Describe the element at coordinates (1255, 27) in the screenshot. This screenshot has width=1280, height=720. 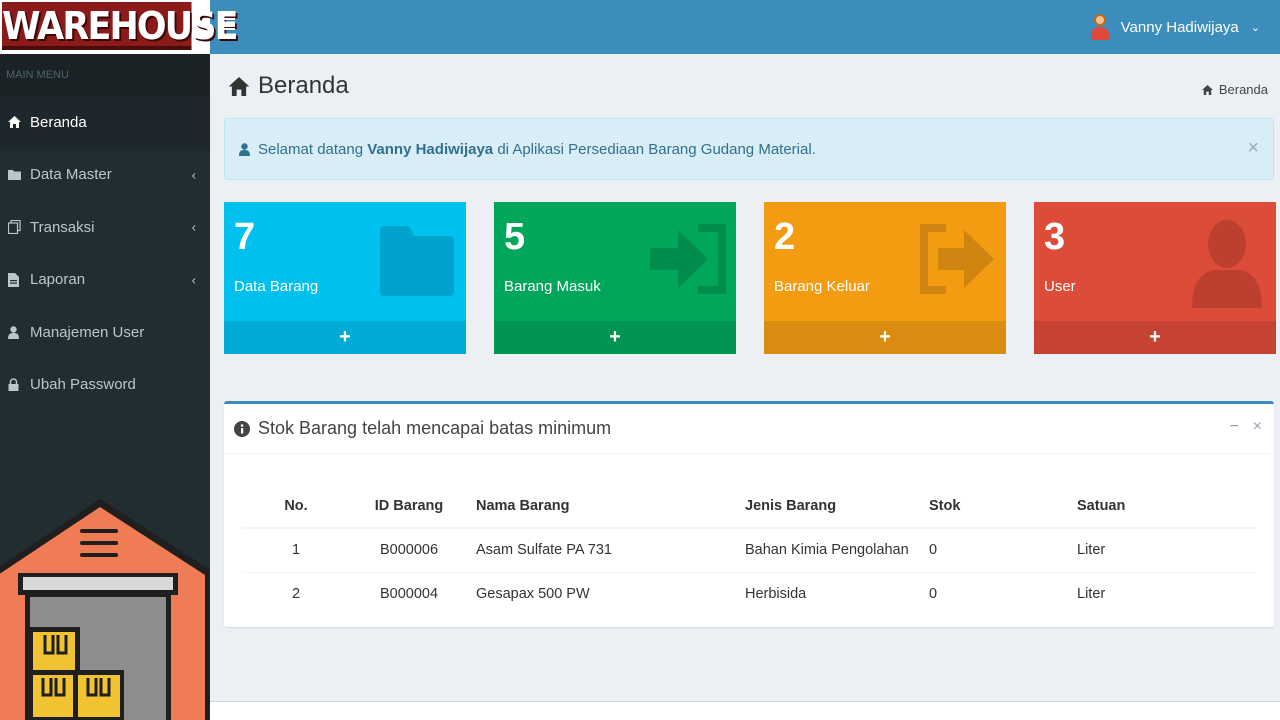
I see `chevron-down-icon: ⌄` at that location.